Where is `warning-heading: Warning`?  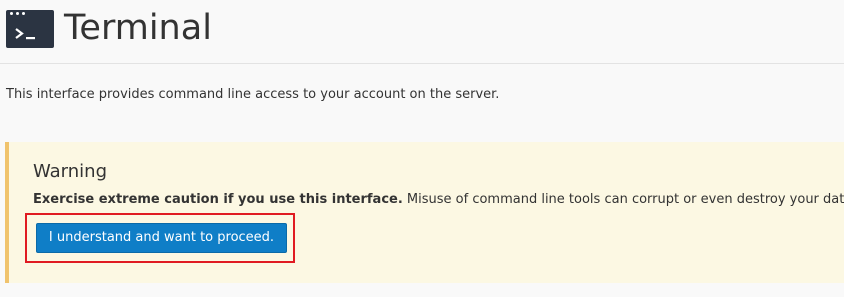 warning-heading: Warning is located at coordinates (70, 171).